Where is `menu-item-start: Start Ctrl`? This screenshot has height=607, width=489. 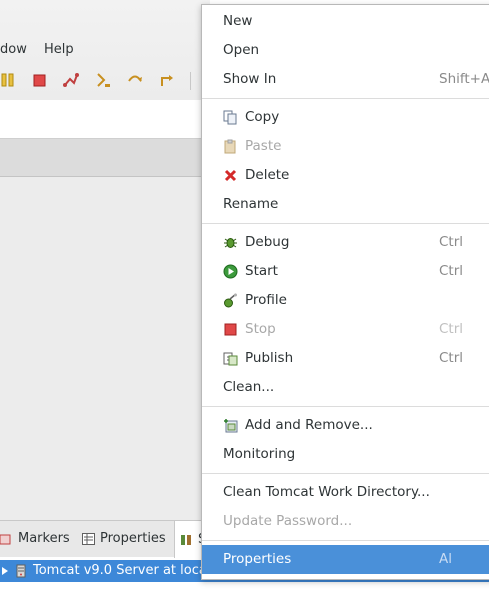 menu-item-start: Start Ctrl is located at coordinates (345, 271).